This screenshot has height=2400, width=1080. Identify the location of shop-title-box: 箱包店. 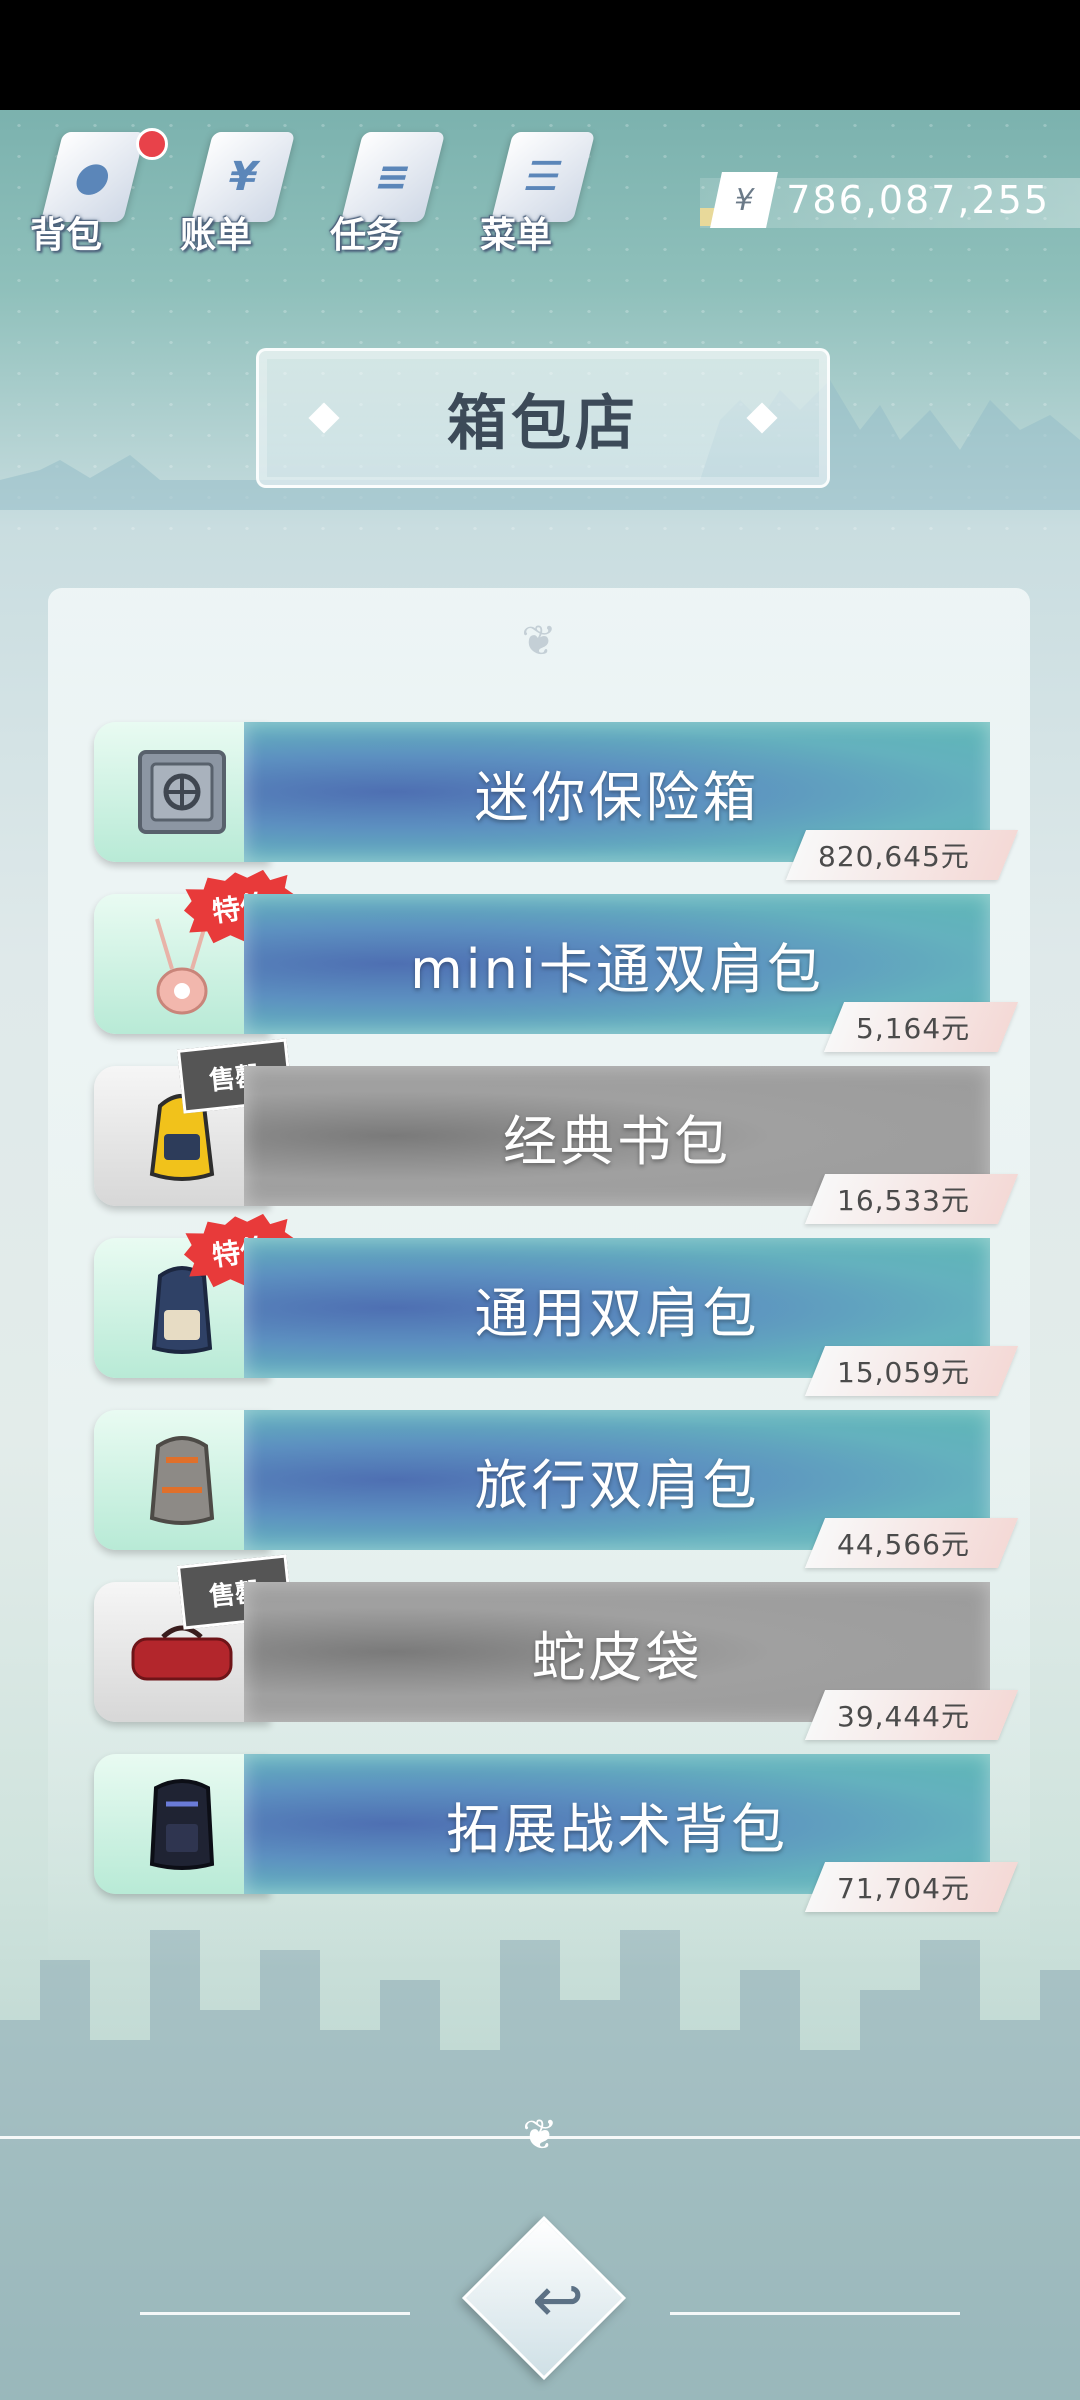
(543, 418).